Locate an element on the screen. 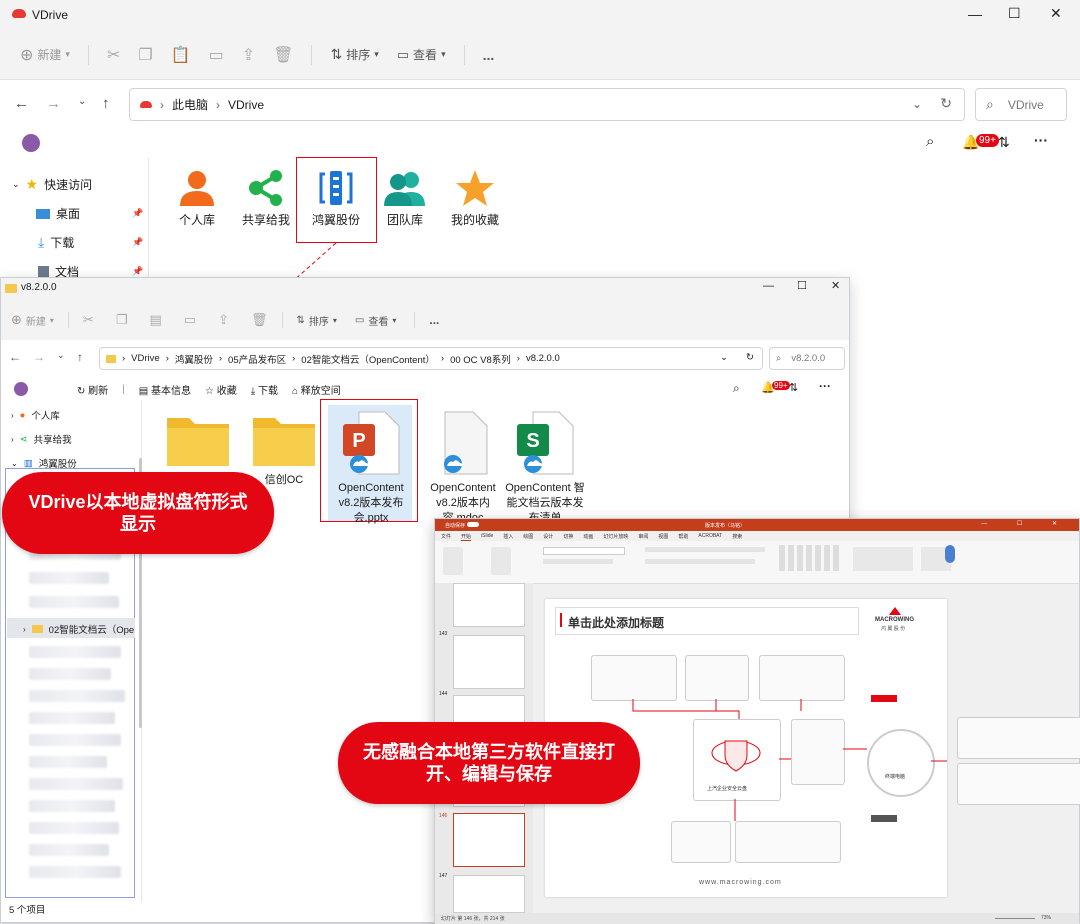 This screenshot has height=924, width=1080. breadcrumb-item: 鸿翼股份 is located at coordinates (194, 359).